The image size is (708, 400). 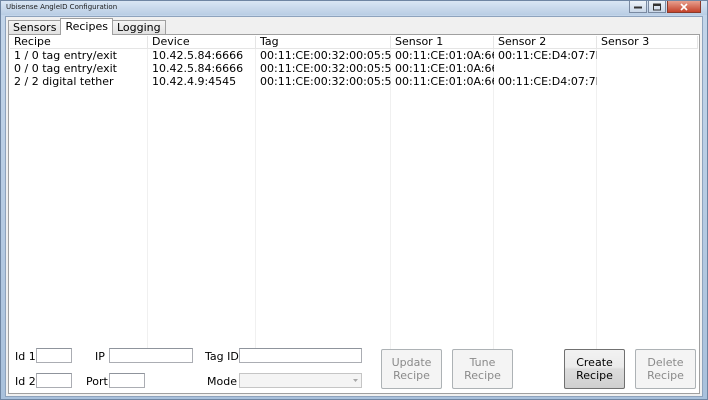 I want to click on tab-strip: Sensors Recipes Logging, so click(x=87, y=26).